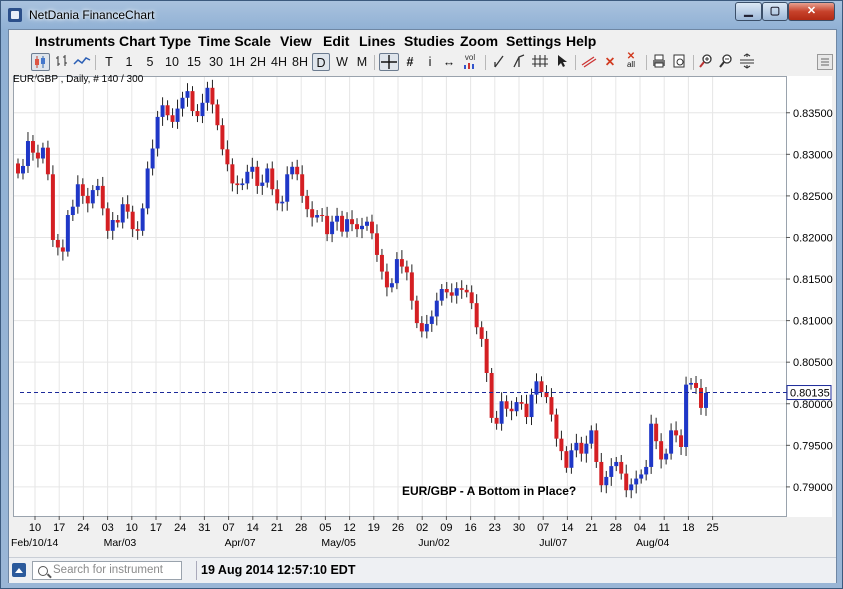 The height and width of the screenshot is (589, 843). I want to click on x-tick-label: 02, so click(422, 528).